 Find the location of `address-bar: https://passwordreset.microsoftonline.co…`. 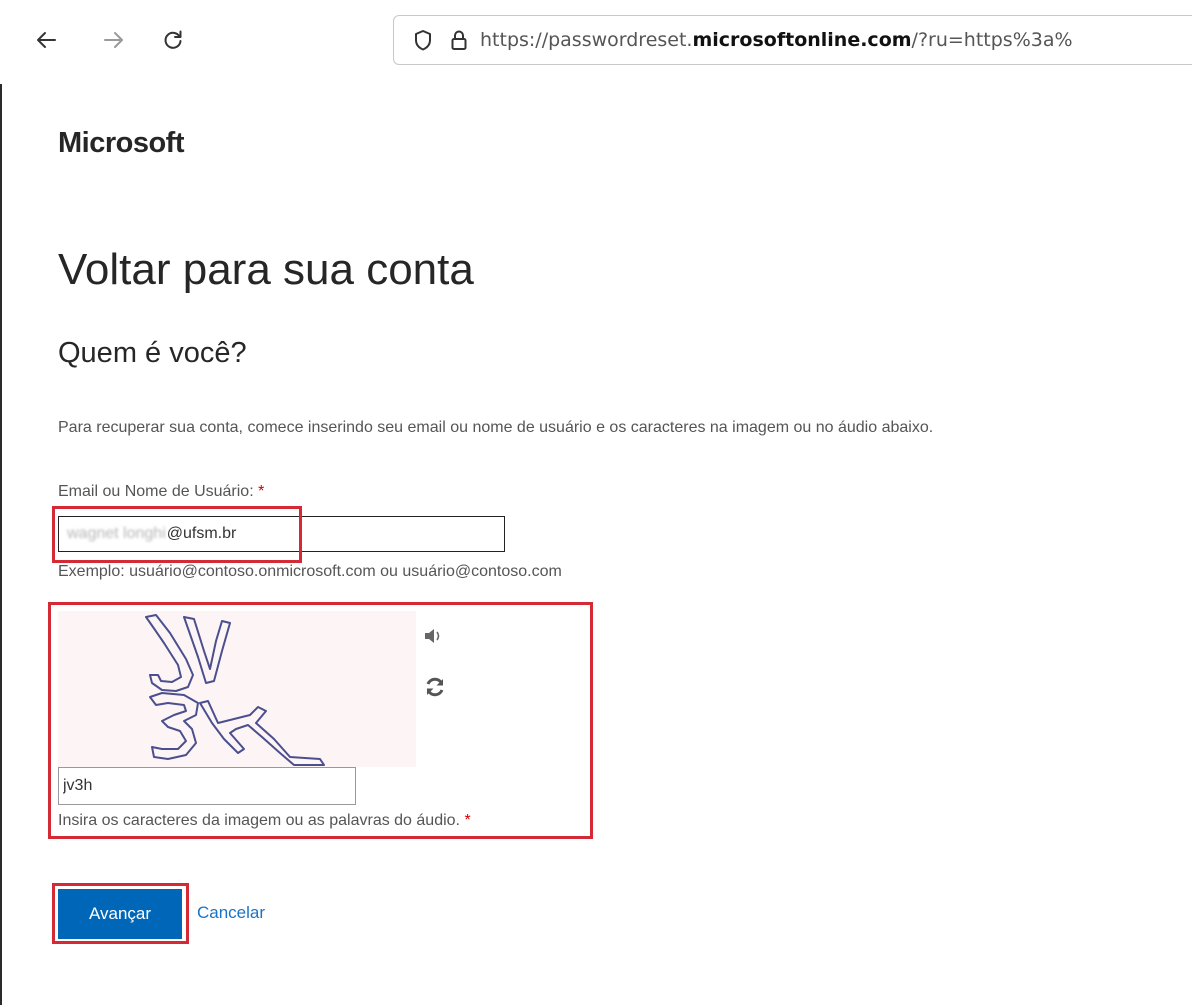

address-bar: https://passwordreset.microsoftonline.co… is located at coordinates (792, 40).